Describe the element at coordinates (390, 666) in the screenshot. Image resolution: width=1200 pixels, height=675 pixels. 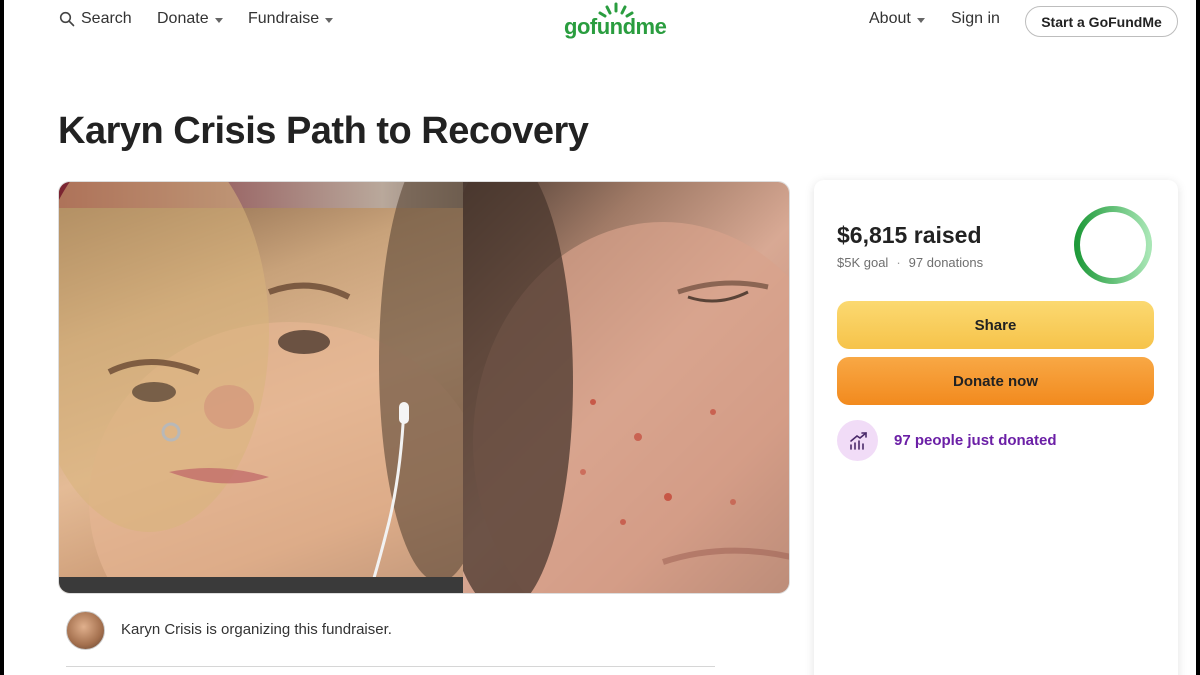
I see `section-divider` at that location.